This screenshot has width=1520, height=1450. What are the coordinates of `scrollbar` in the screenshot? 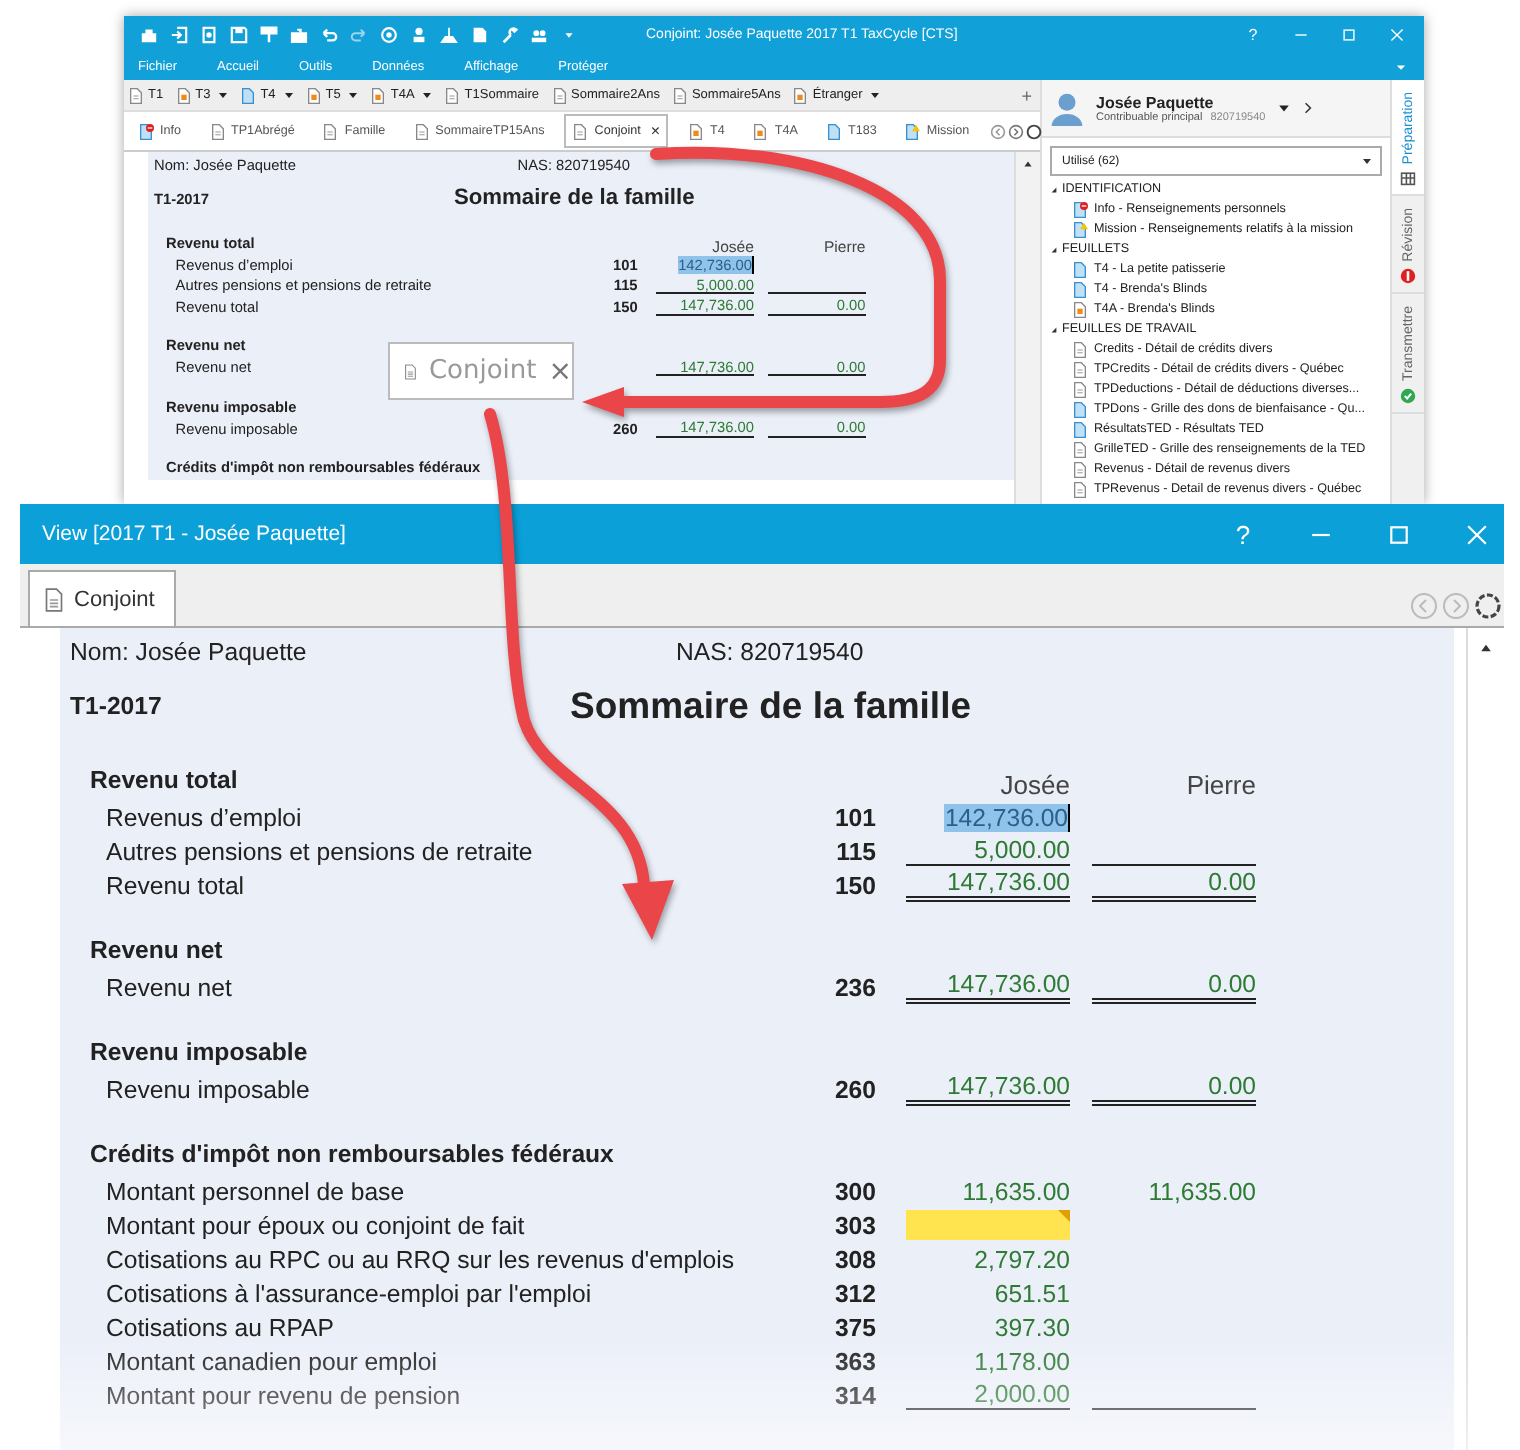 It's located at (1027, 328).